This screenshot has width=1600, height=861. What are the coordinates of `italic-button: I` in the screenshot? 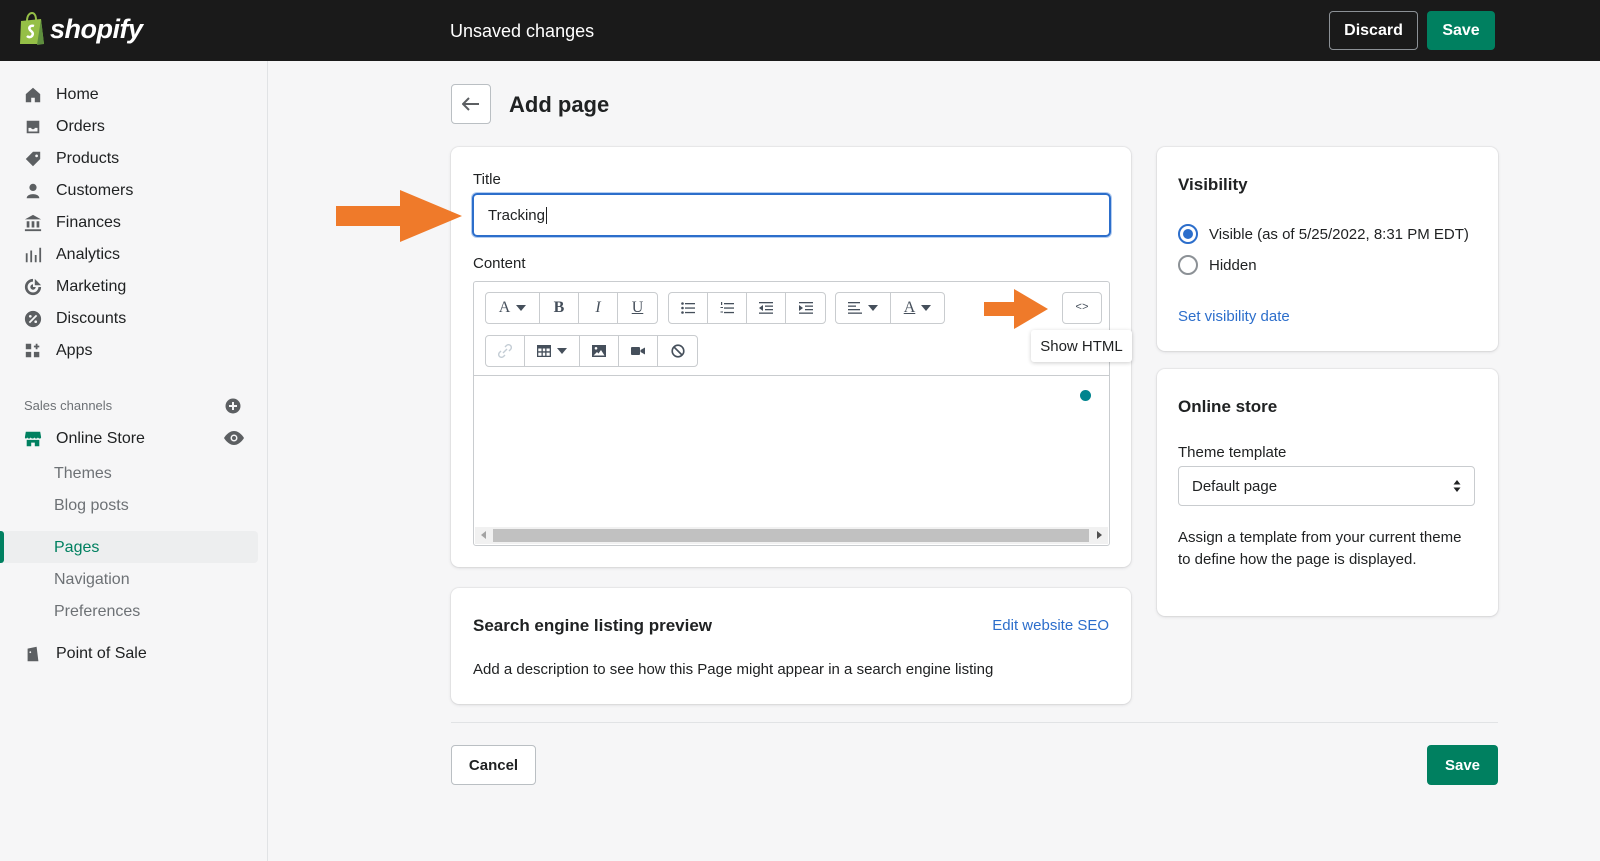 It's located at (598, 308).